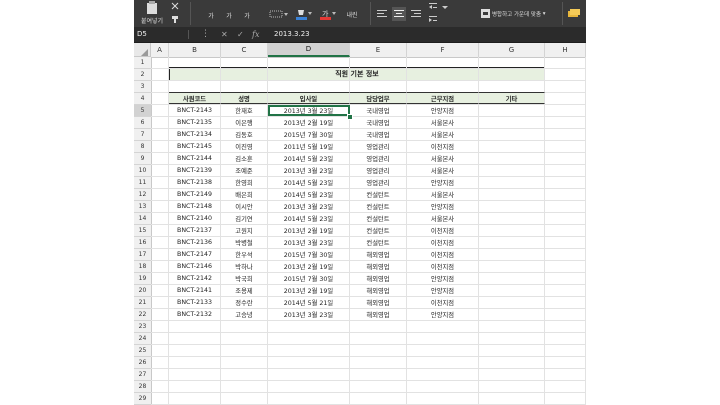 Image resolution: width=720 pixels, height=405 pixels. I want to click on function-icon: fx, so click(255, 34).